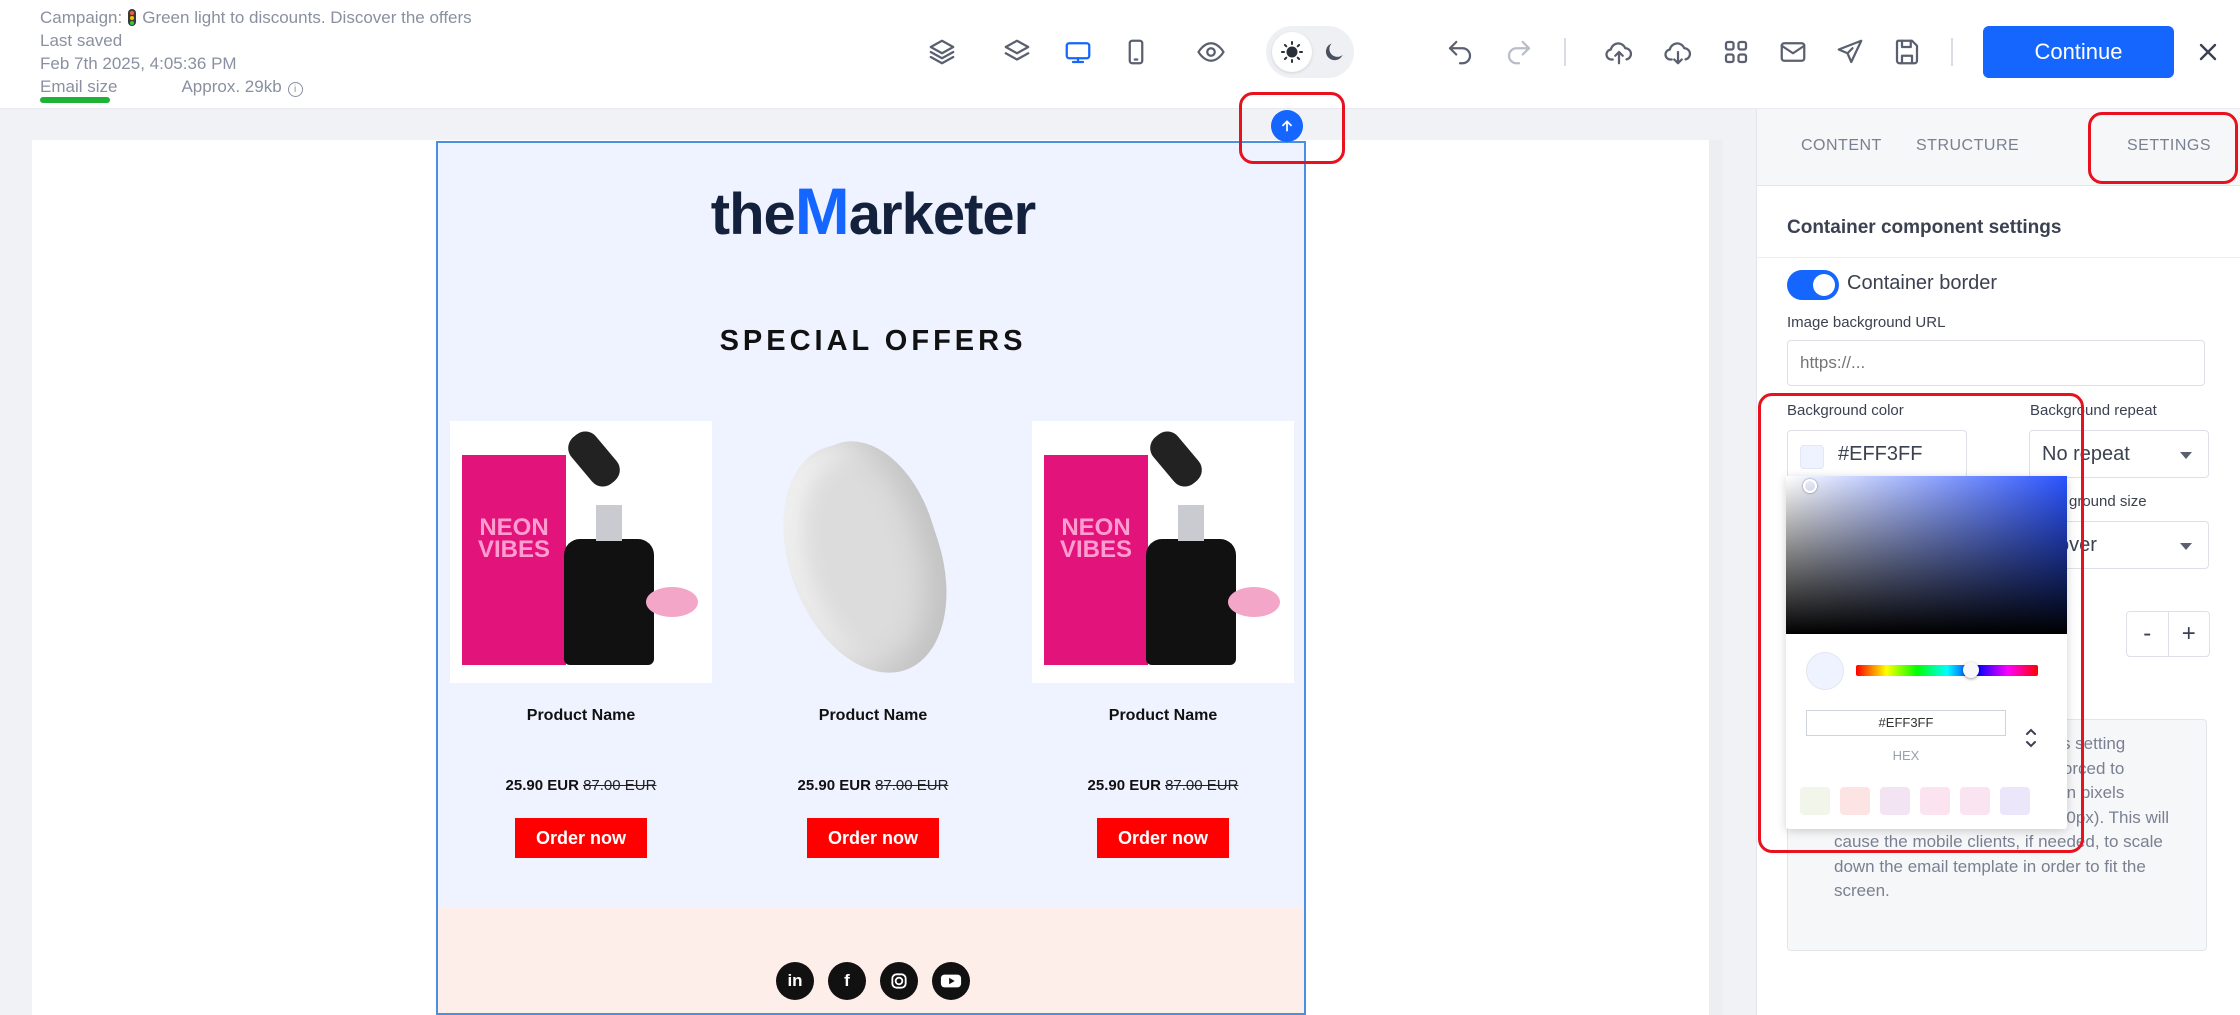  Describe the element at coordinates (2169, 146) in the screenshot. I see `tab-settings: SETTINGS` at that location.